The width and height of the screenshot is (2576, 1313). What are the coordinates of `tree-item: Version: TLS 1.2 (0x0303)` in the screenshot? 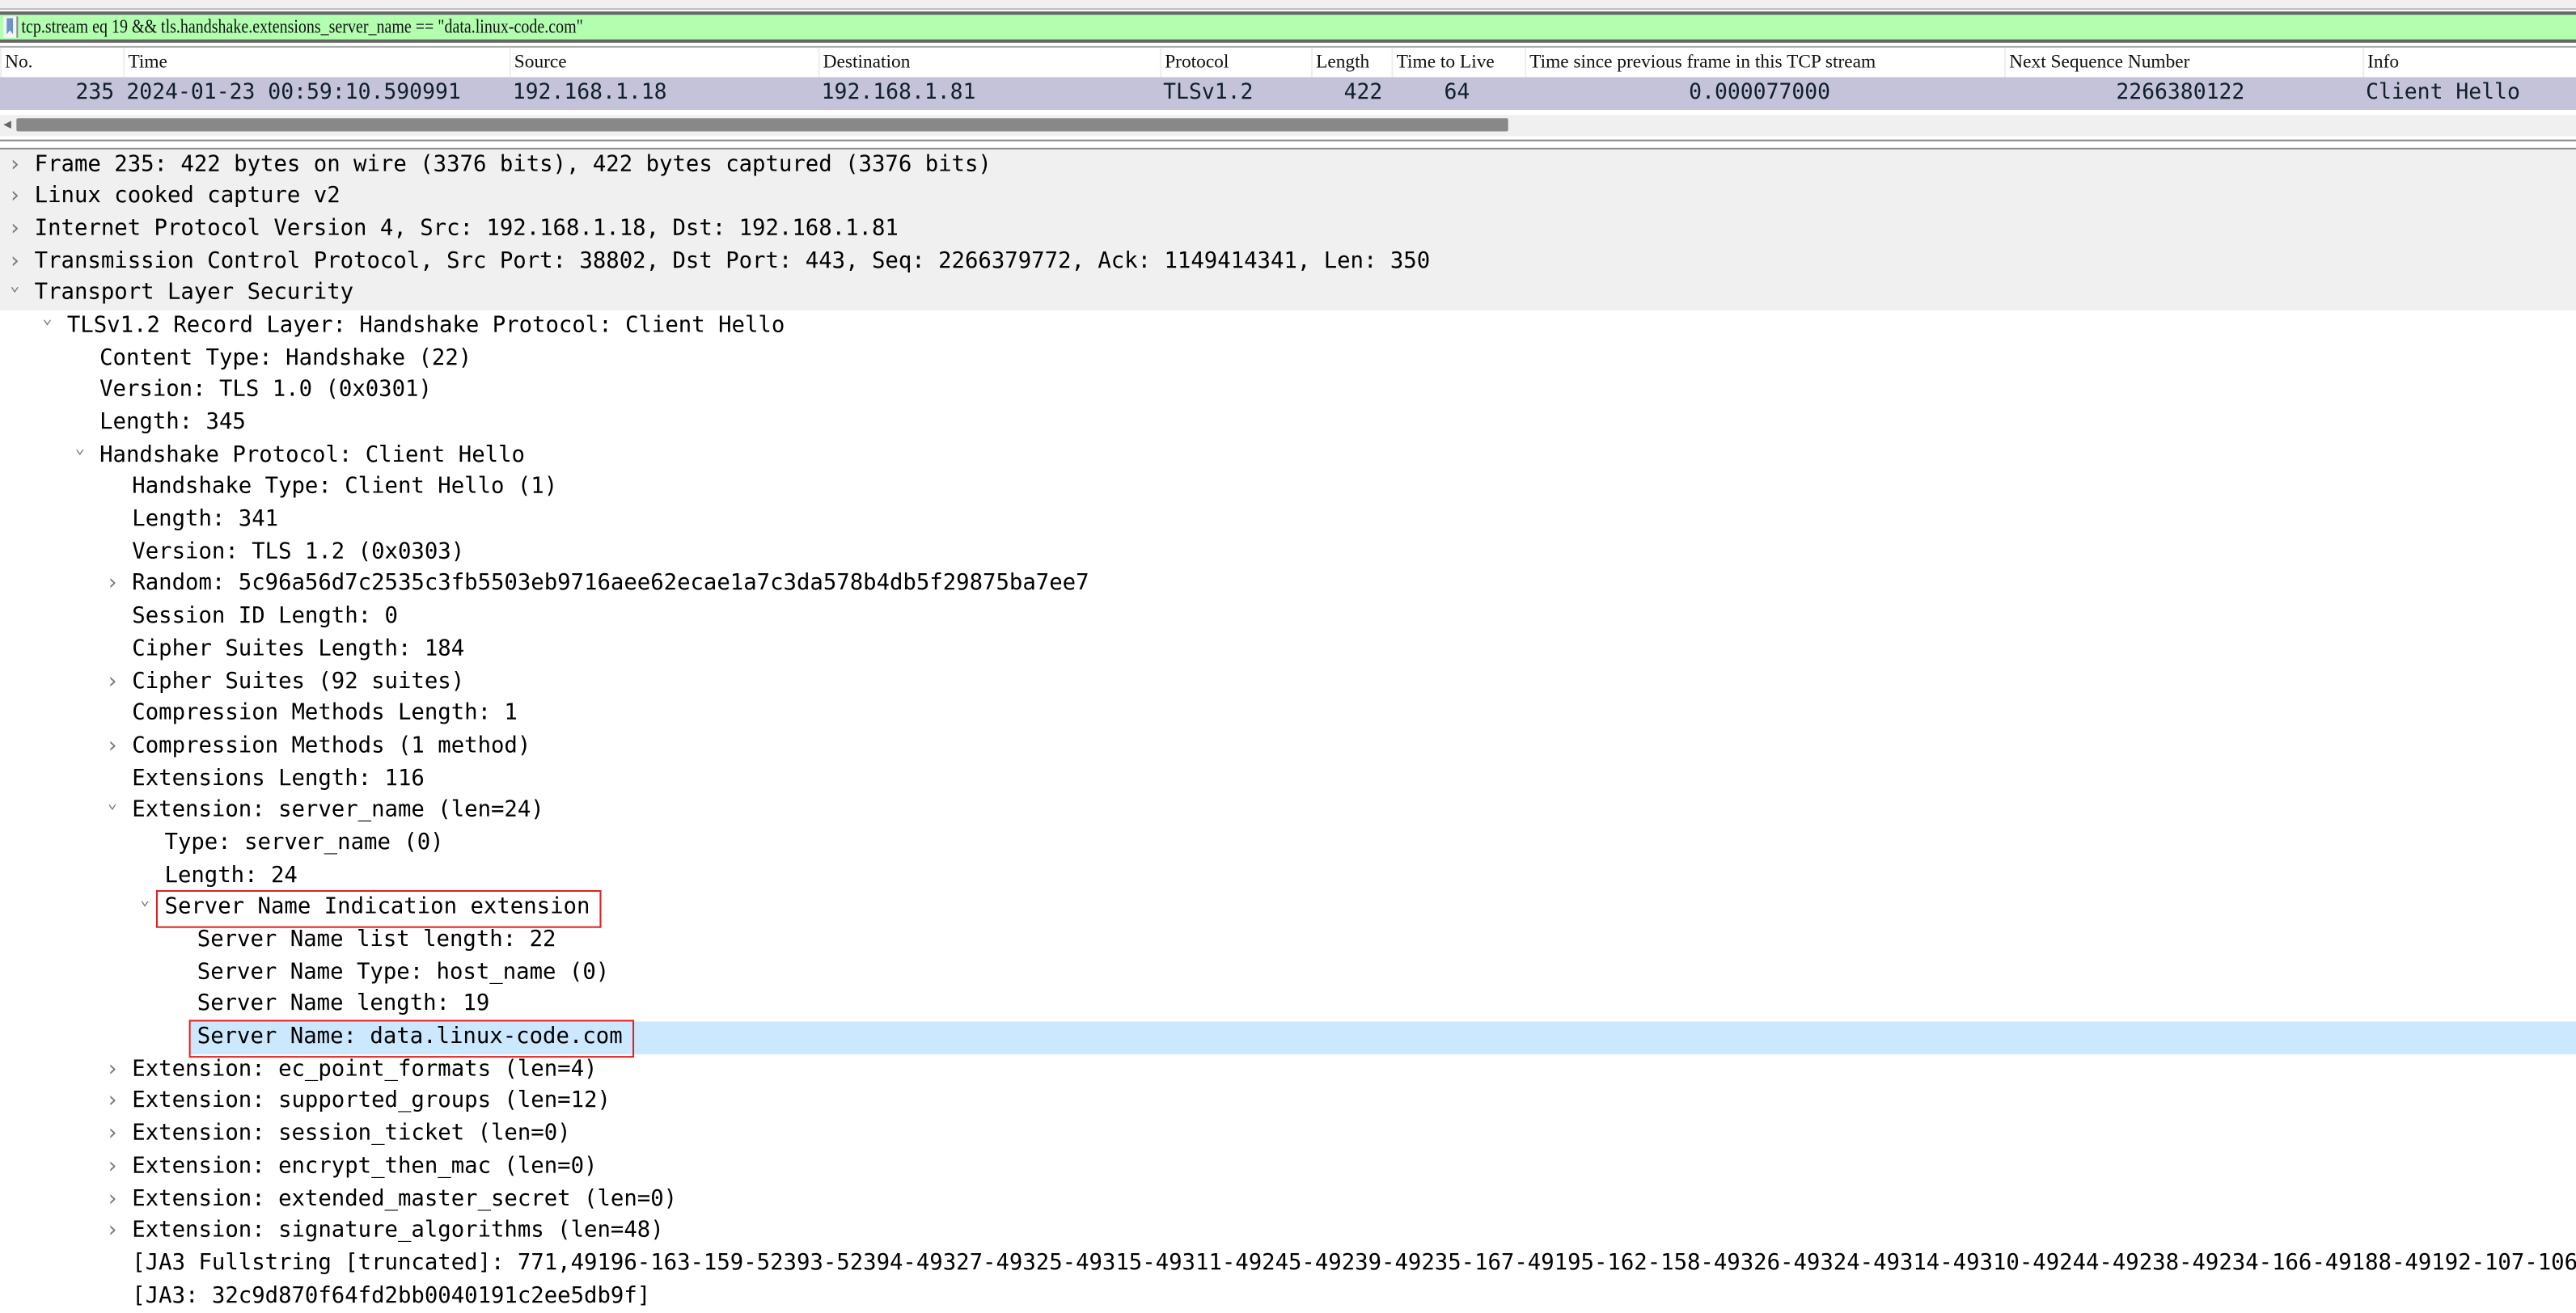 It's located at (1288, 553).